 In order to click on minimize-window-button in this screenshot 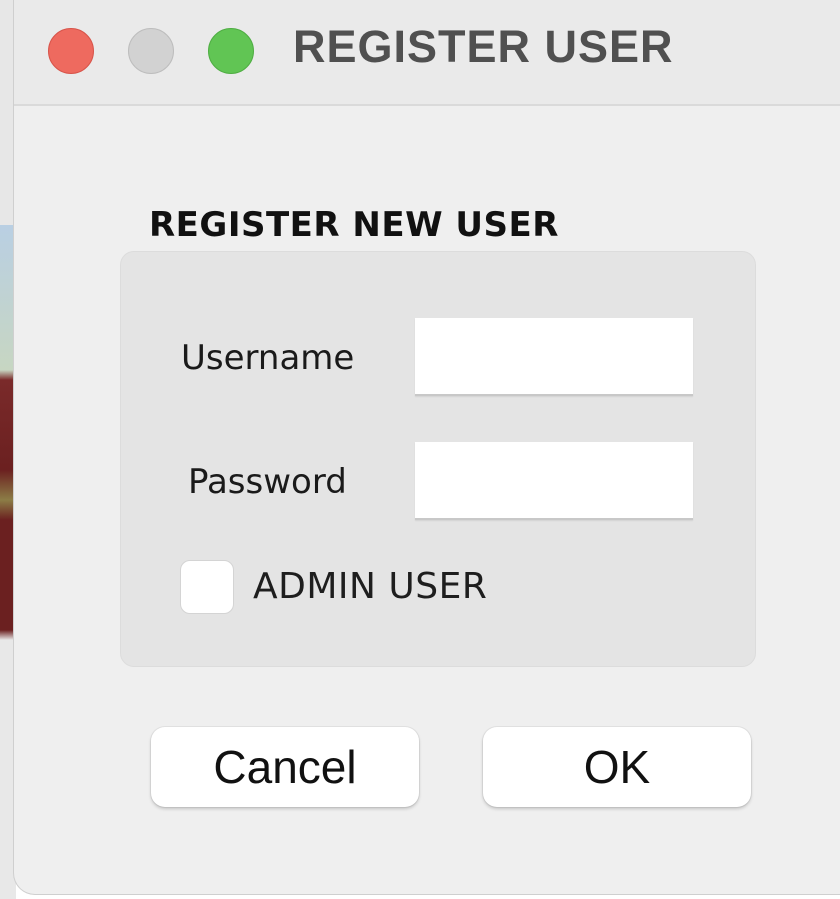, I will do `click(151, 51)`.